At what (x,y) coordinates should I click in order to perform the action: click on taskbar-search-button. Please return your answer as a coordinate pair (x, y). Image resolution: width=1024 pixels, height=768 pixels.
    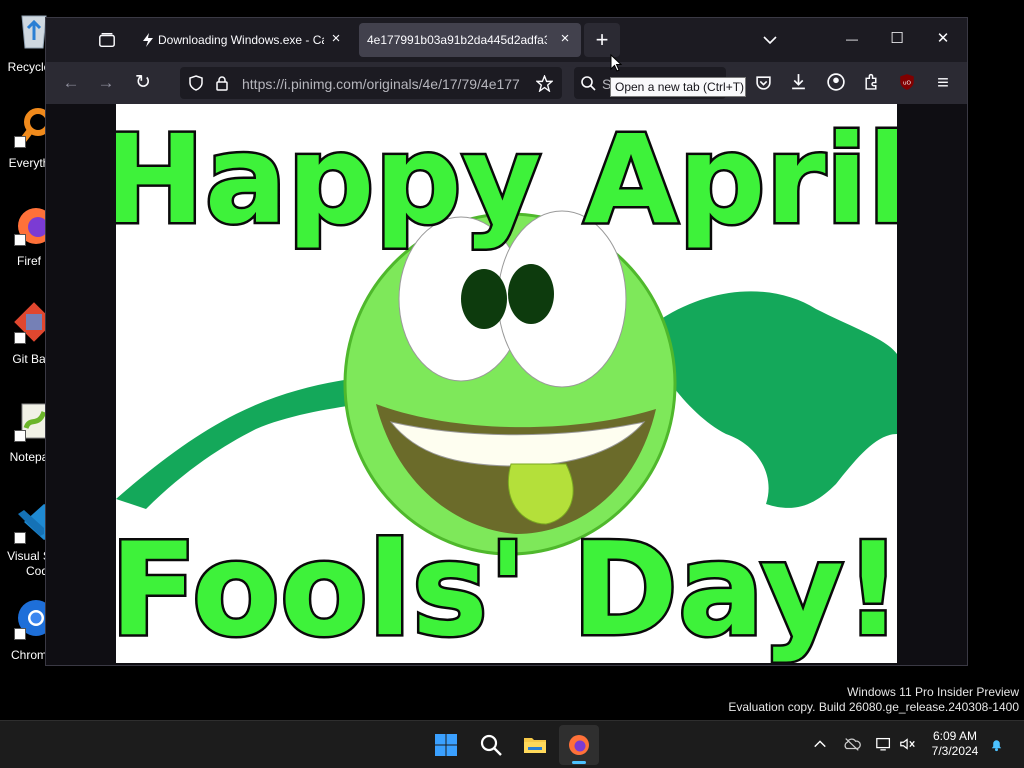
    Looking at the image, I should click on (491, 745).